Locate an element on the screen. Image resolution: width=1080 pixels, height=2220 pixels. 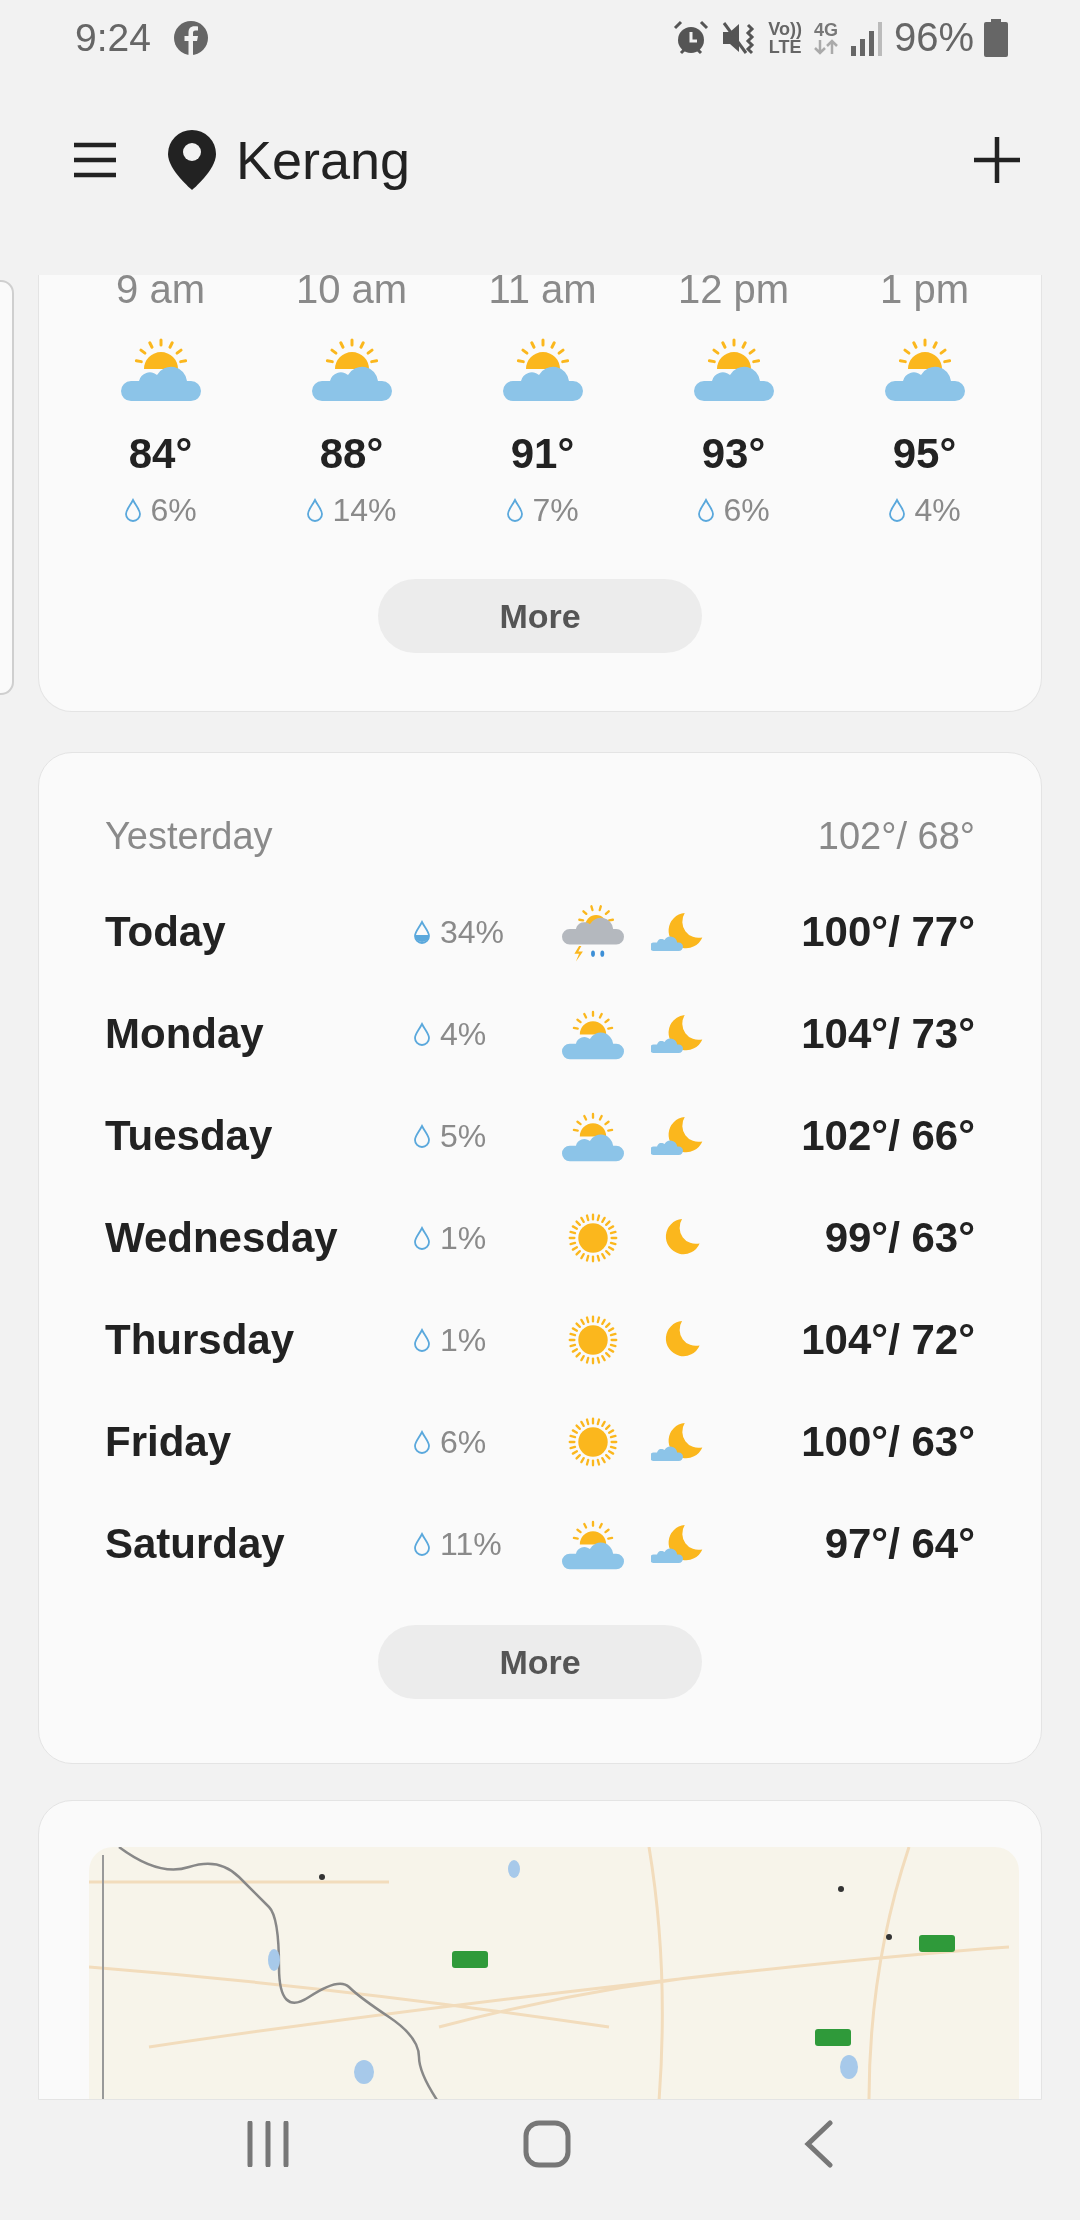
network-label: 4G is located at coordinates (825, 29).